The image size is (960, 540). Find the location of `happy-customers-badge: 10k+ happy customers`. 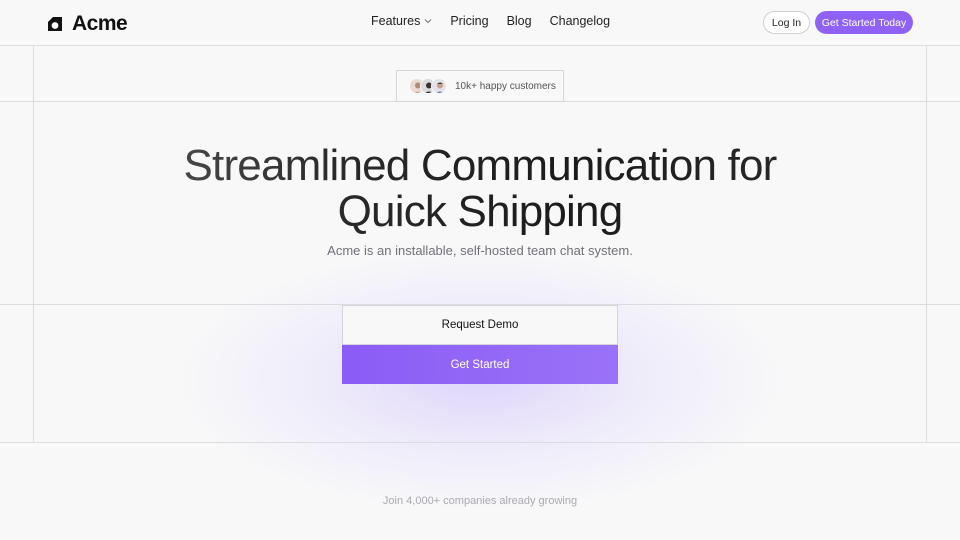

happy-customers-badge: 10k+ happy customers is located at coordinates (480, 86).